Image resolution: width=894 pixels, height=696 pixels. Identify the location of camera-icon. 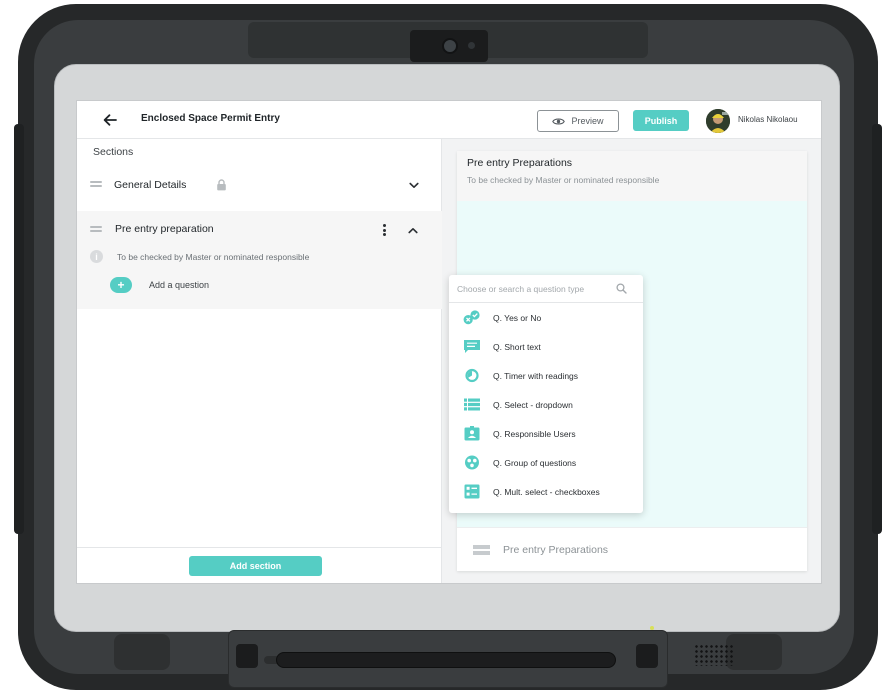
(450, 46).